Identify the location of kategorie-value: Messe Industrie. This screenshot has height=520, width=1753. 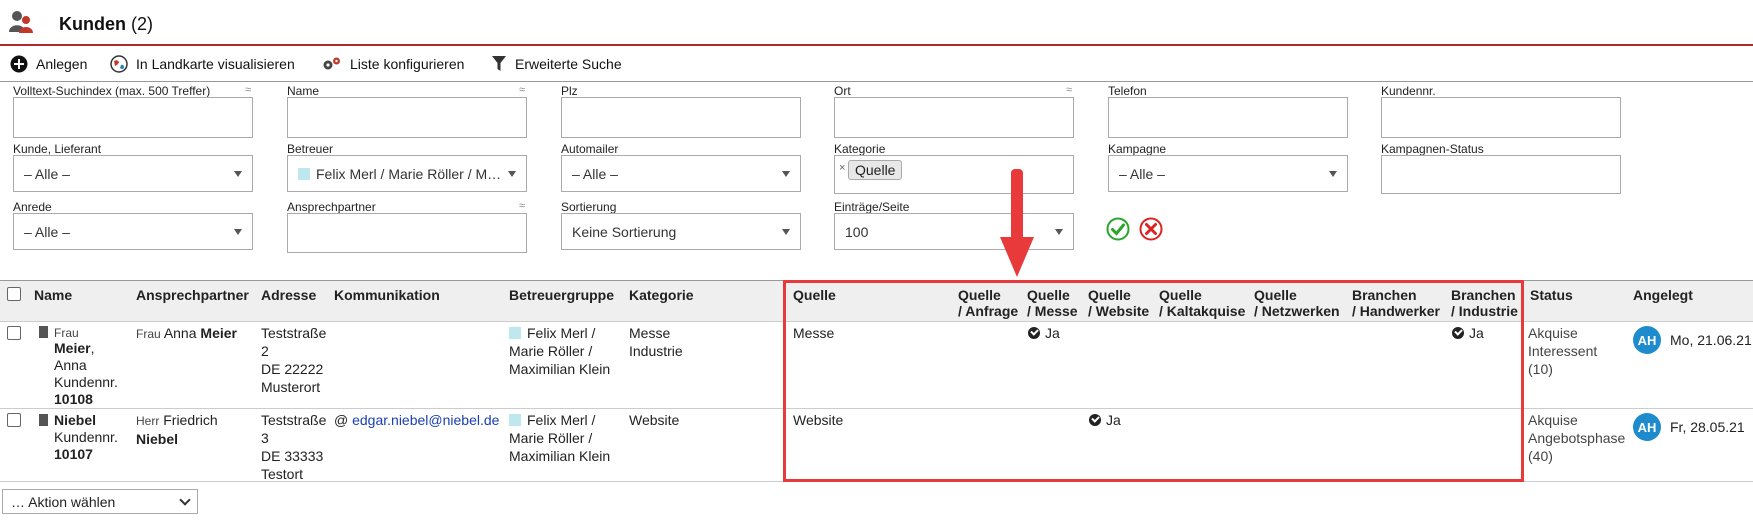
(656, 342).